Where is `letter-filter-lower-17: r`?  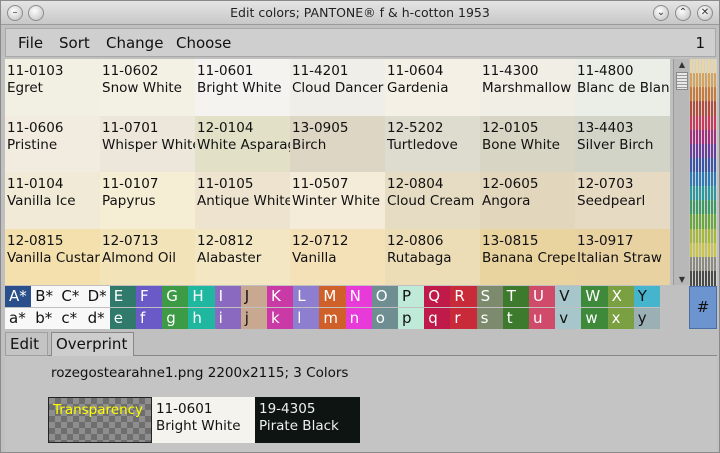 letter-filter-lower-17: r is located at coordinates (463, 318).